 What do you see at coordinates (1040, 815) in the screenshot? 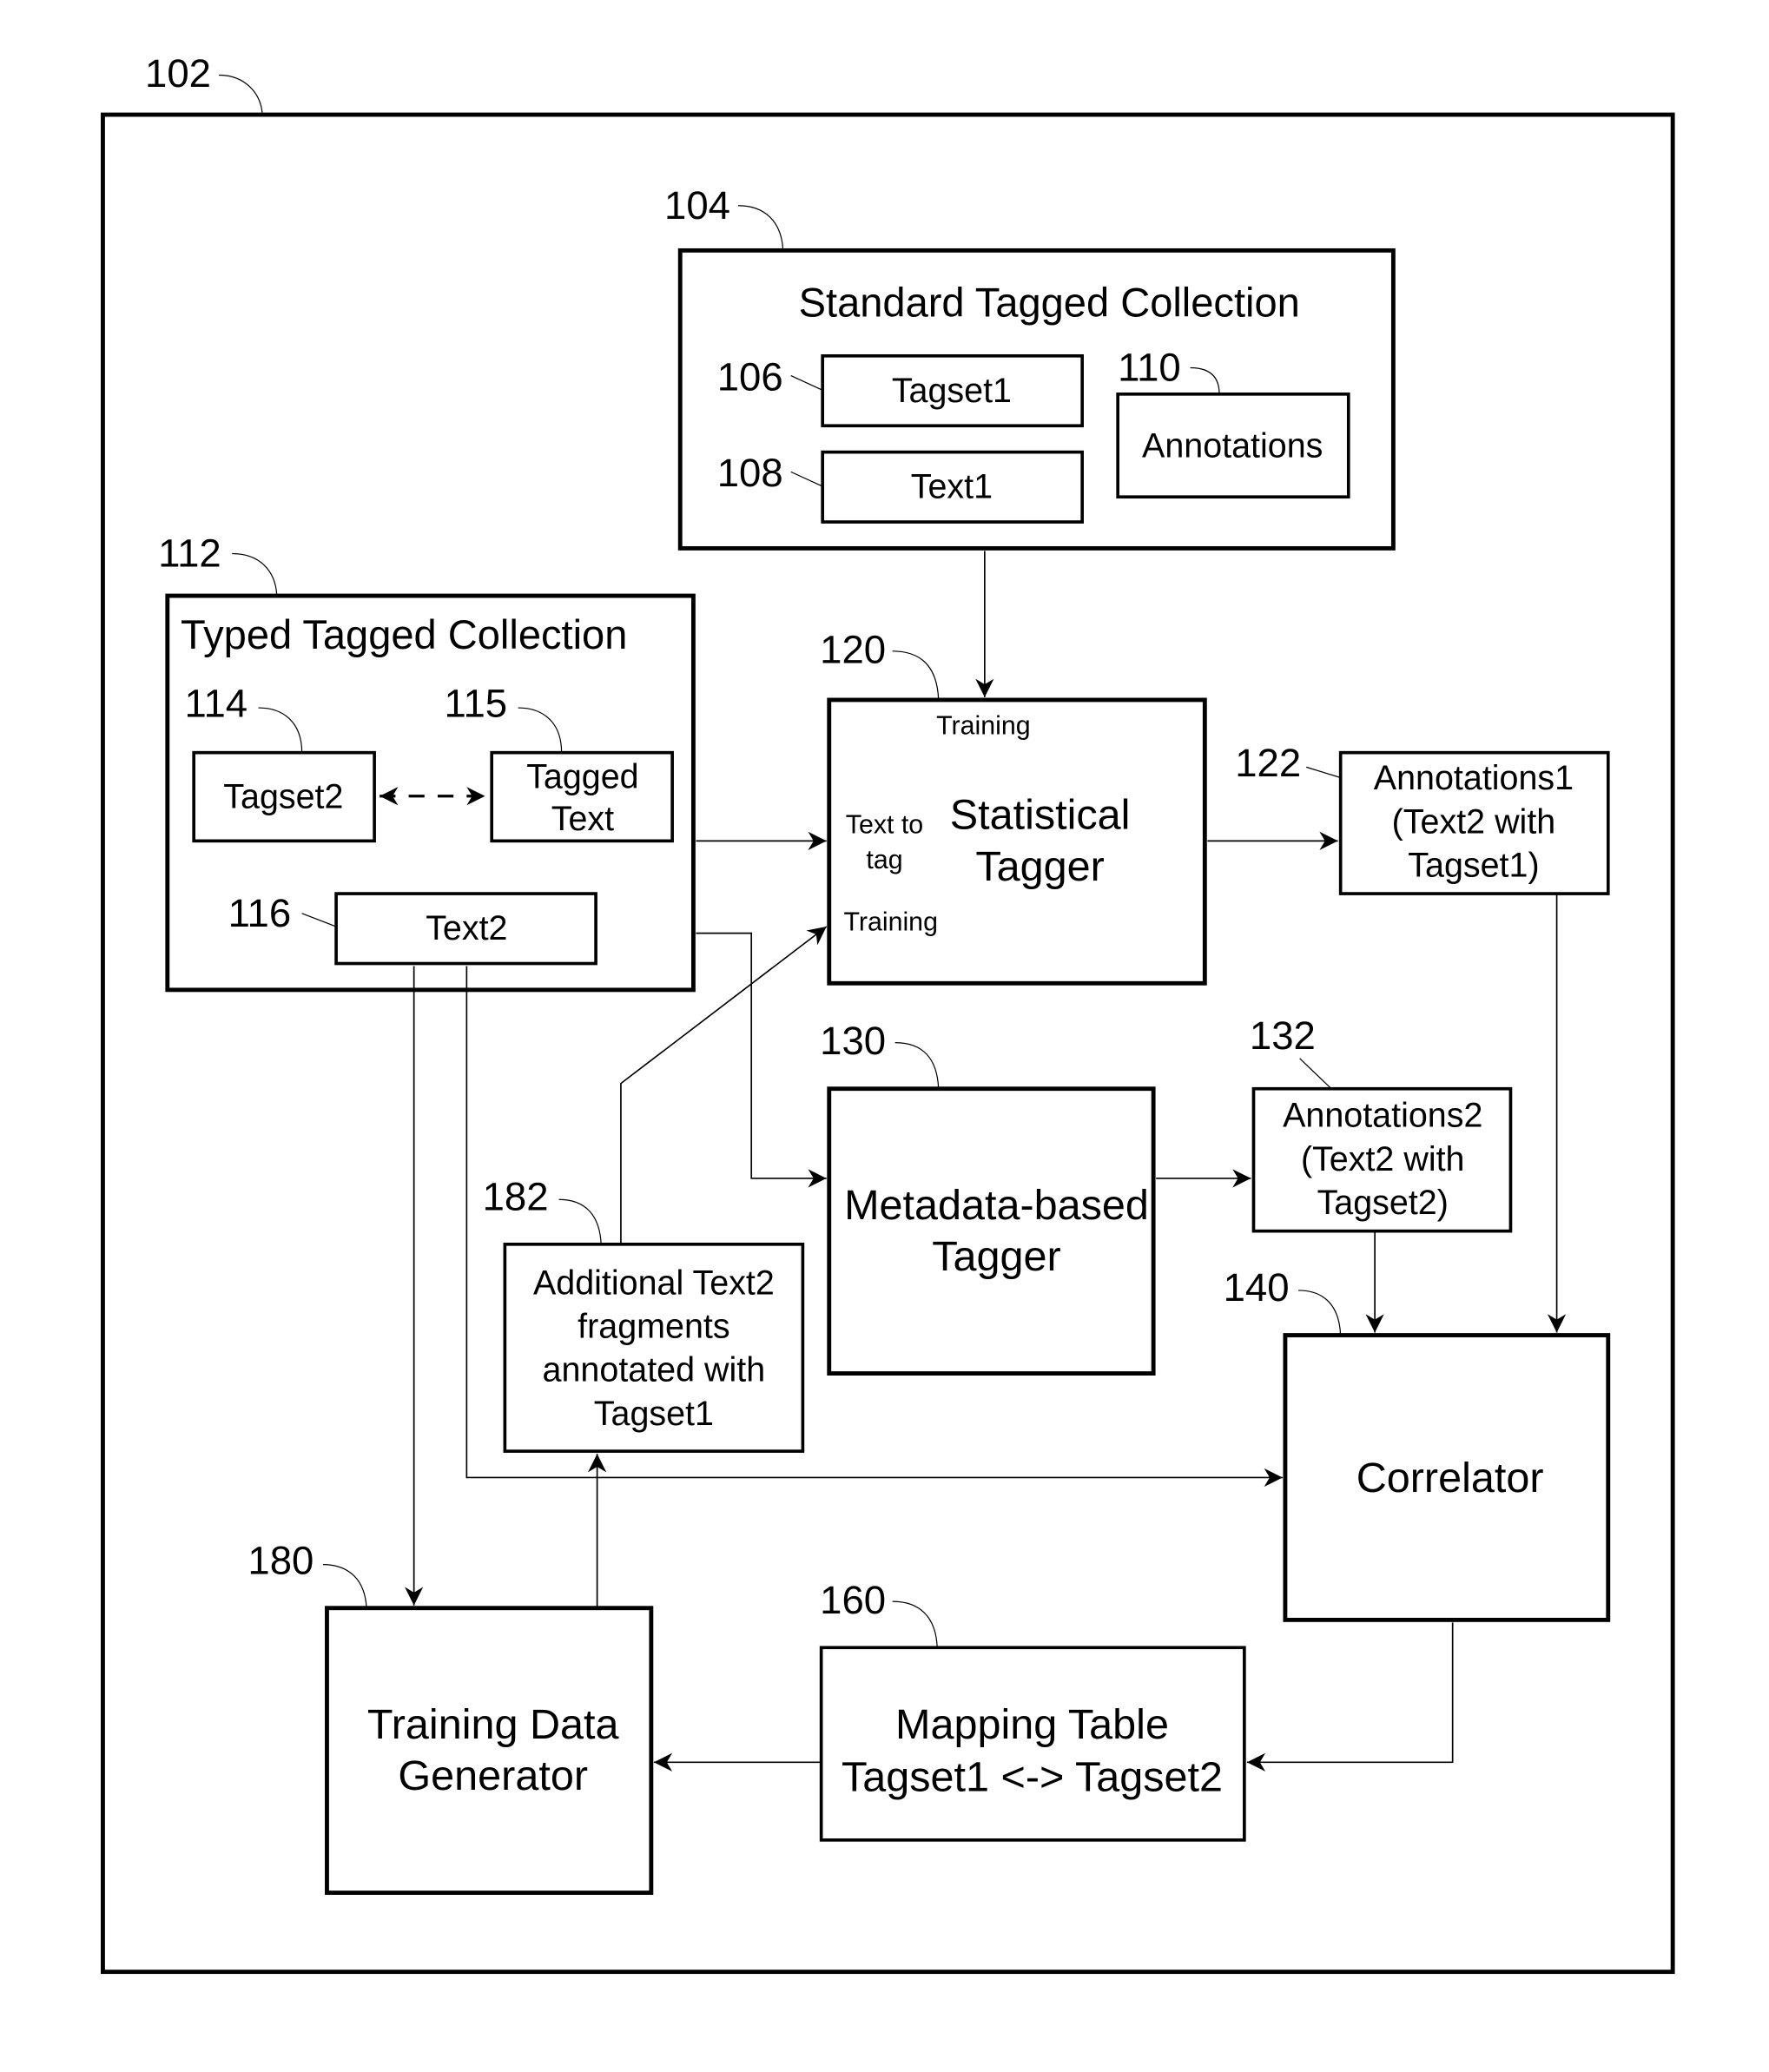
I see `statistical-tagger-line-1: Statistical` at bounding box center [1040, 815].